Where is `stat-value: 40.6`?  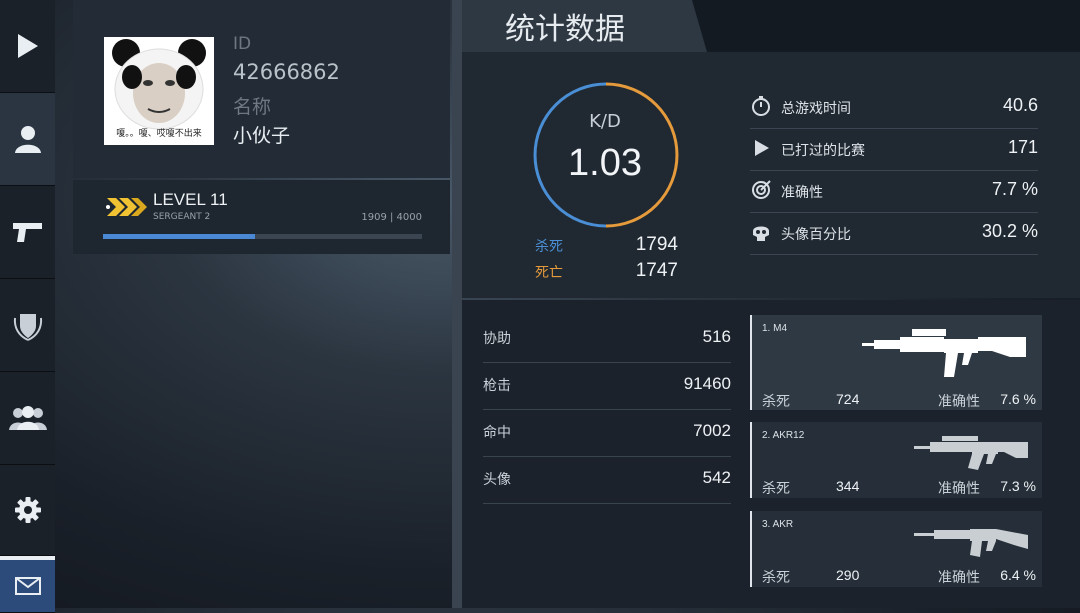
stat-value: 40.6 is located at coordinates (1020, 105).